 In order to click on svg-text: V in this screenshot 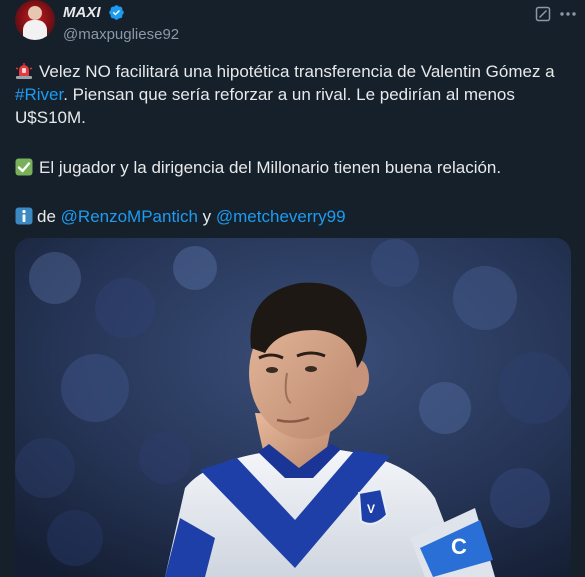, I will do `click(371, 509)`.